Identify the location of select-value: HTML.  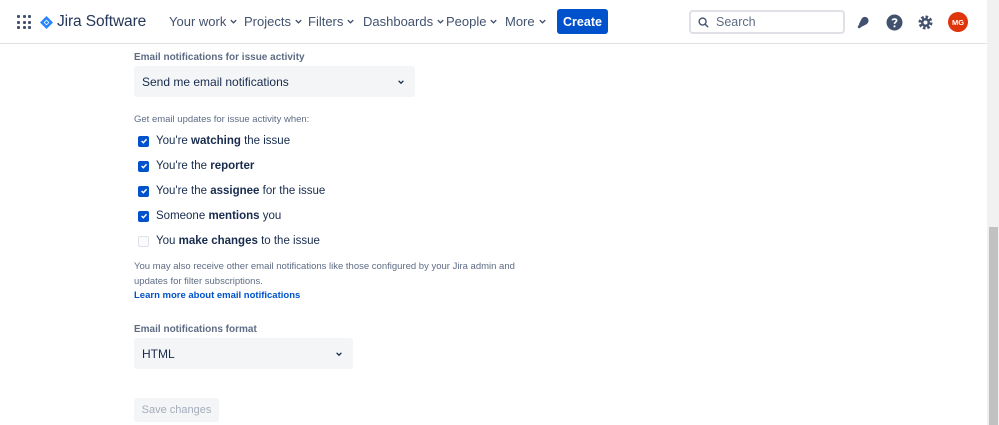
(158, 353).